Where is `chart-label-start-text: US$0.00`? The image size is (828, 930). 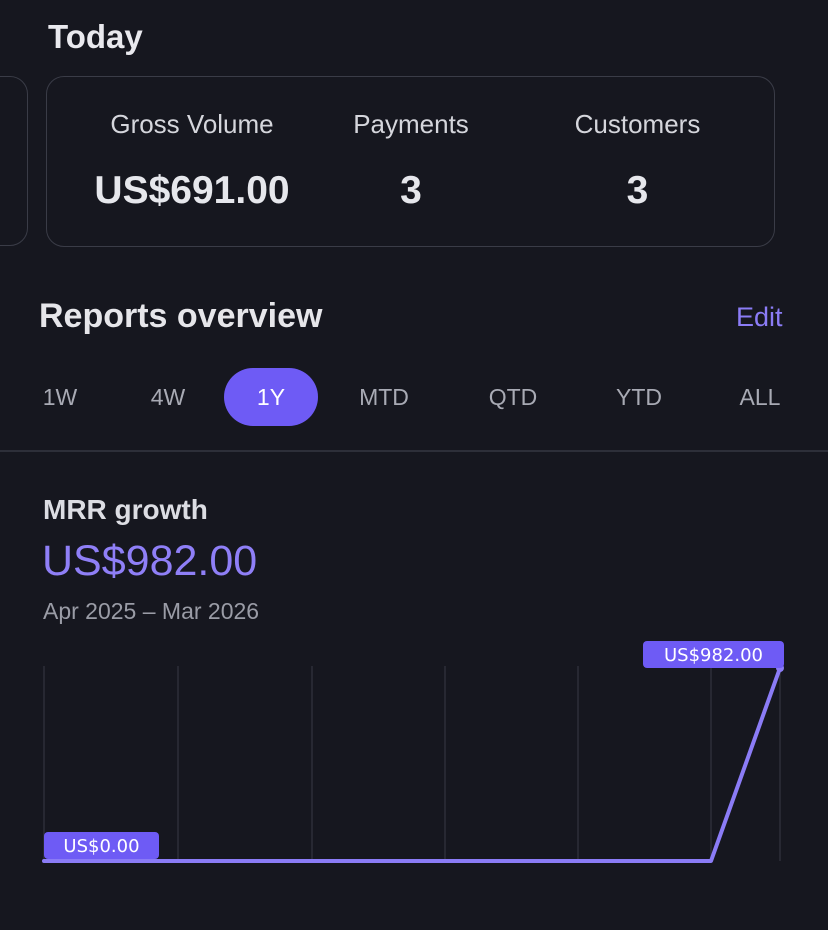 chart-label-start-text: US$0.00 is located at coordinates (101, 846).